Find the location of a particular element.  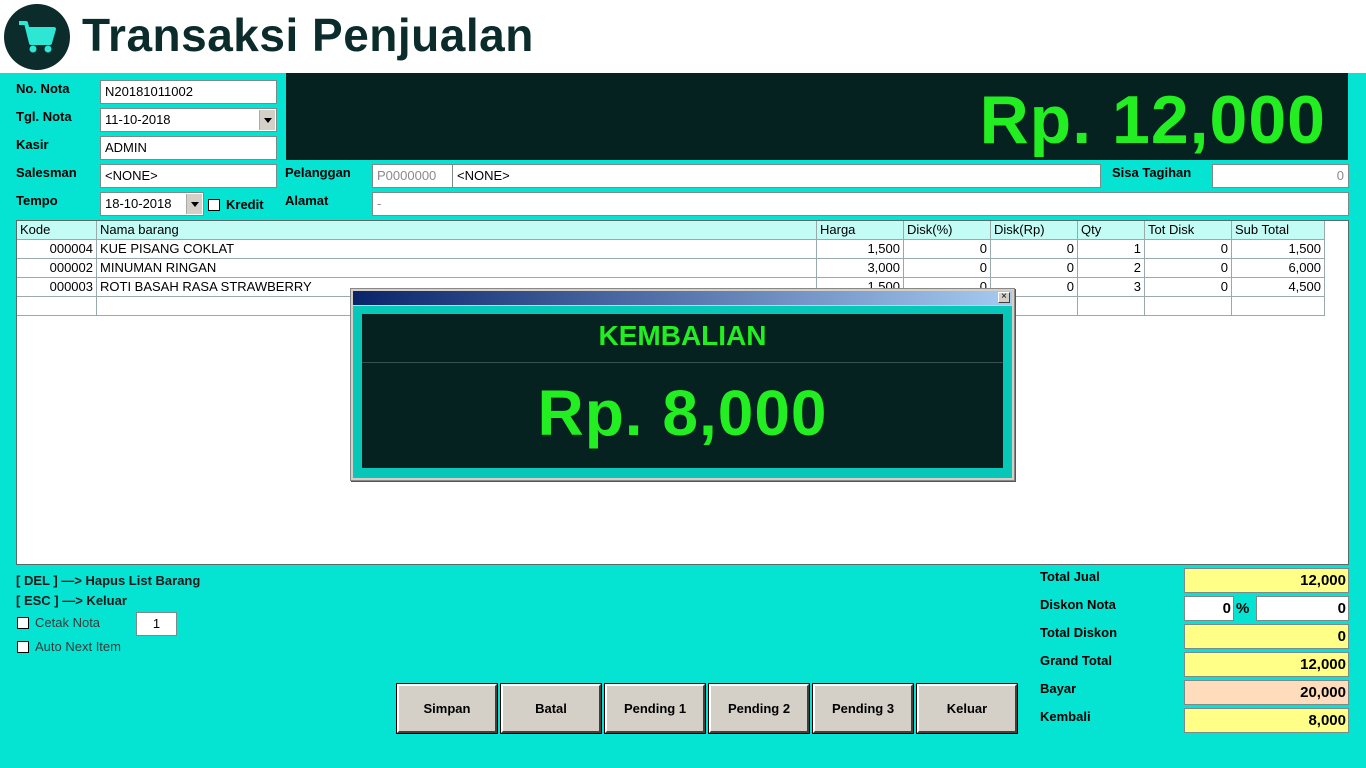

col-header-disk-rp: Disk(Rp) is located at coordinates (1034, 230).